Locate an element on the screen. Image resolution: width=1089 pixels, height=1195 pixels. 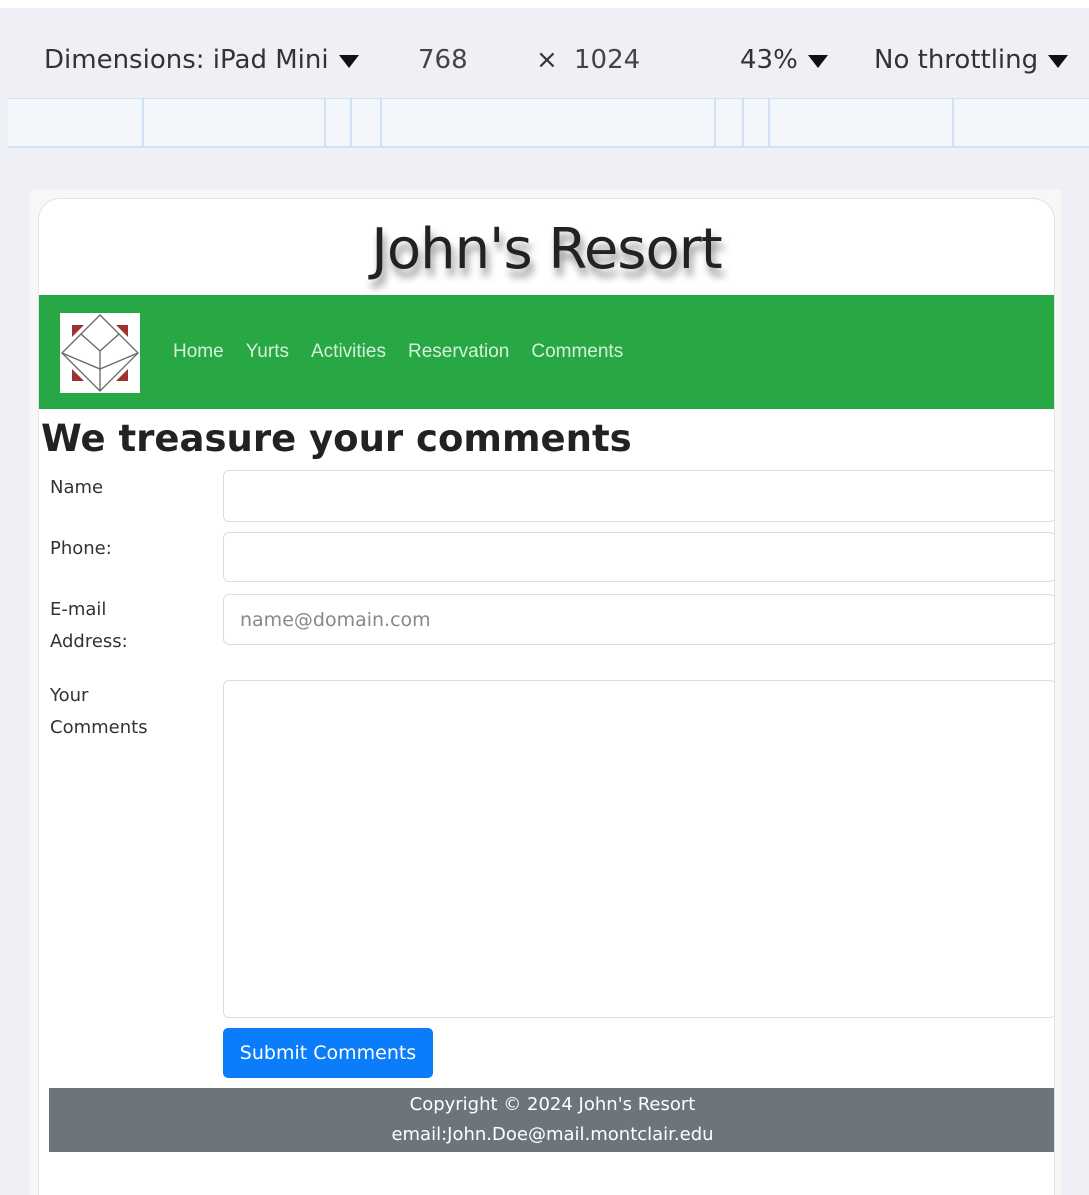
email-field is located at coordinates (638, 619).